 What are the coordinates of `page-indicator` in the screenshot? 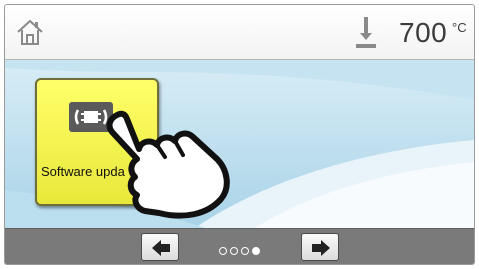 It's located at (241, 248).